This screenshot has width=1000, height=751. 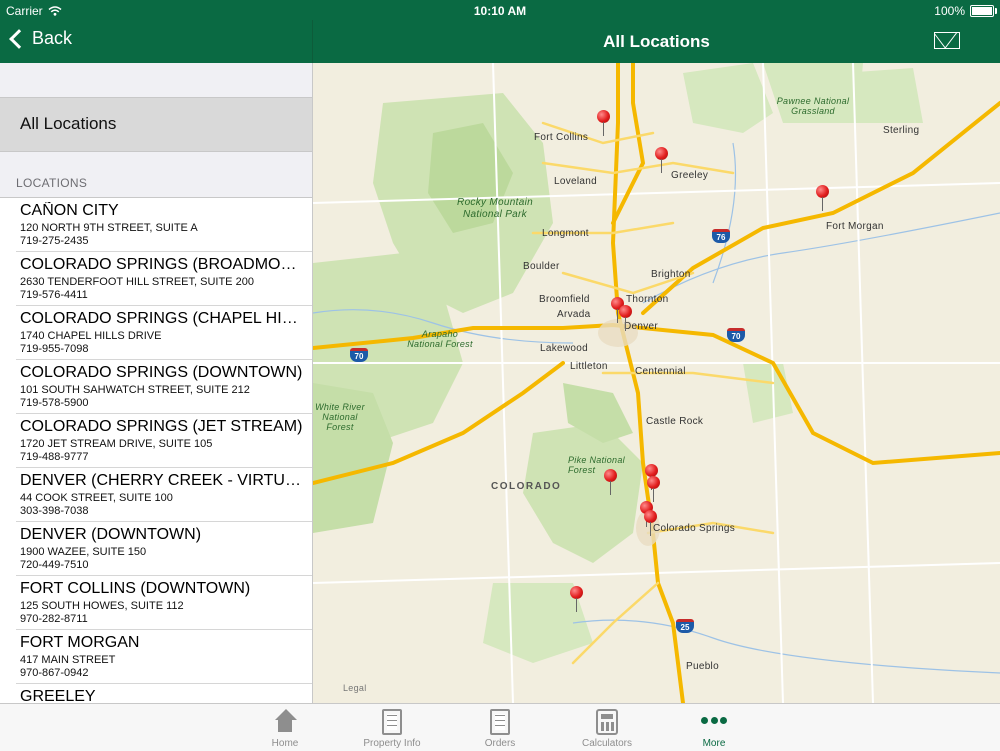 What do you see at coordinates (541, 266) in the screenshot?
I see `map-label-boulder: Boulder` at bounding box center [541, 266].